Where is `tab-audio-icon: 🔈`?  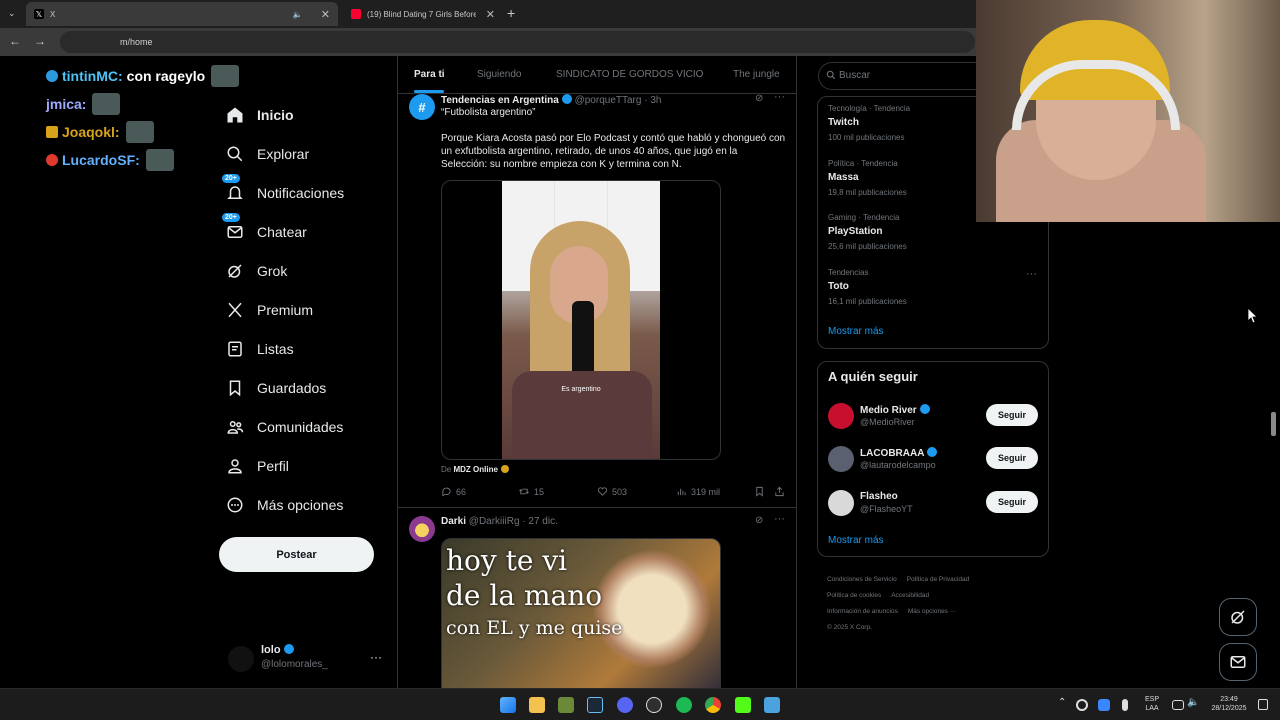
tab-audio-icon: 🔈 is located at coordinates (298, 14).